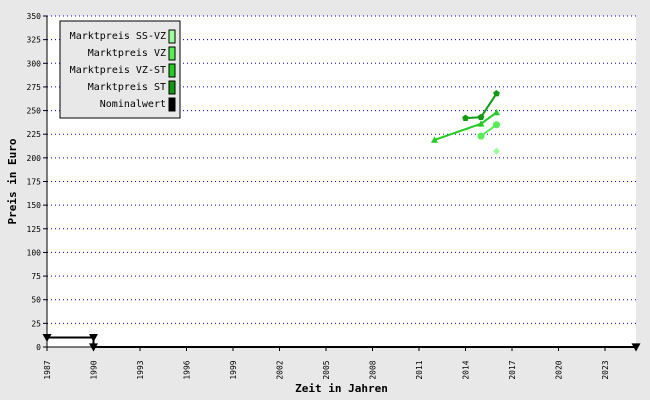  Describe the element at coordinates (36, 276) in the screenshot. I see `y-tick-label: 75` at that location.